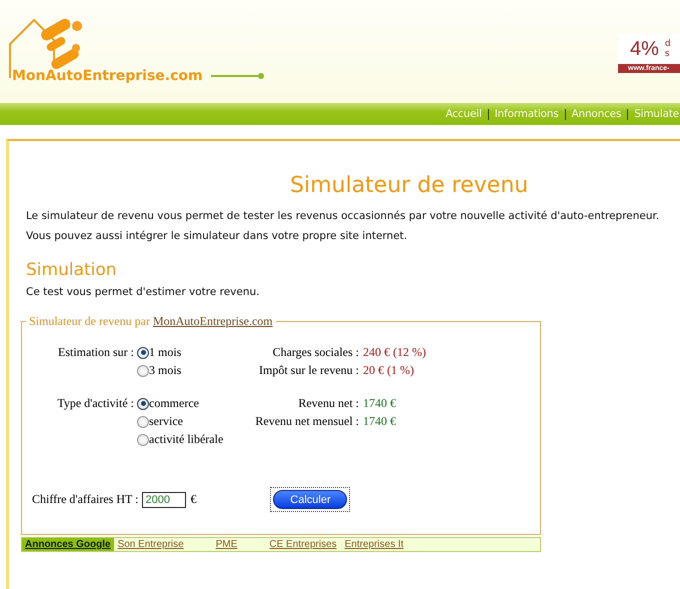 This screenshot has width=680, height=589. What do you see at coordinates (309, 370) in the screenshot?
I see `result-label: Impôt sur le revenu :` at bounding box center [309, 370].